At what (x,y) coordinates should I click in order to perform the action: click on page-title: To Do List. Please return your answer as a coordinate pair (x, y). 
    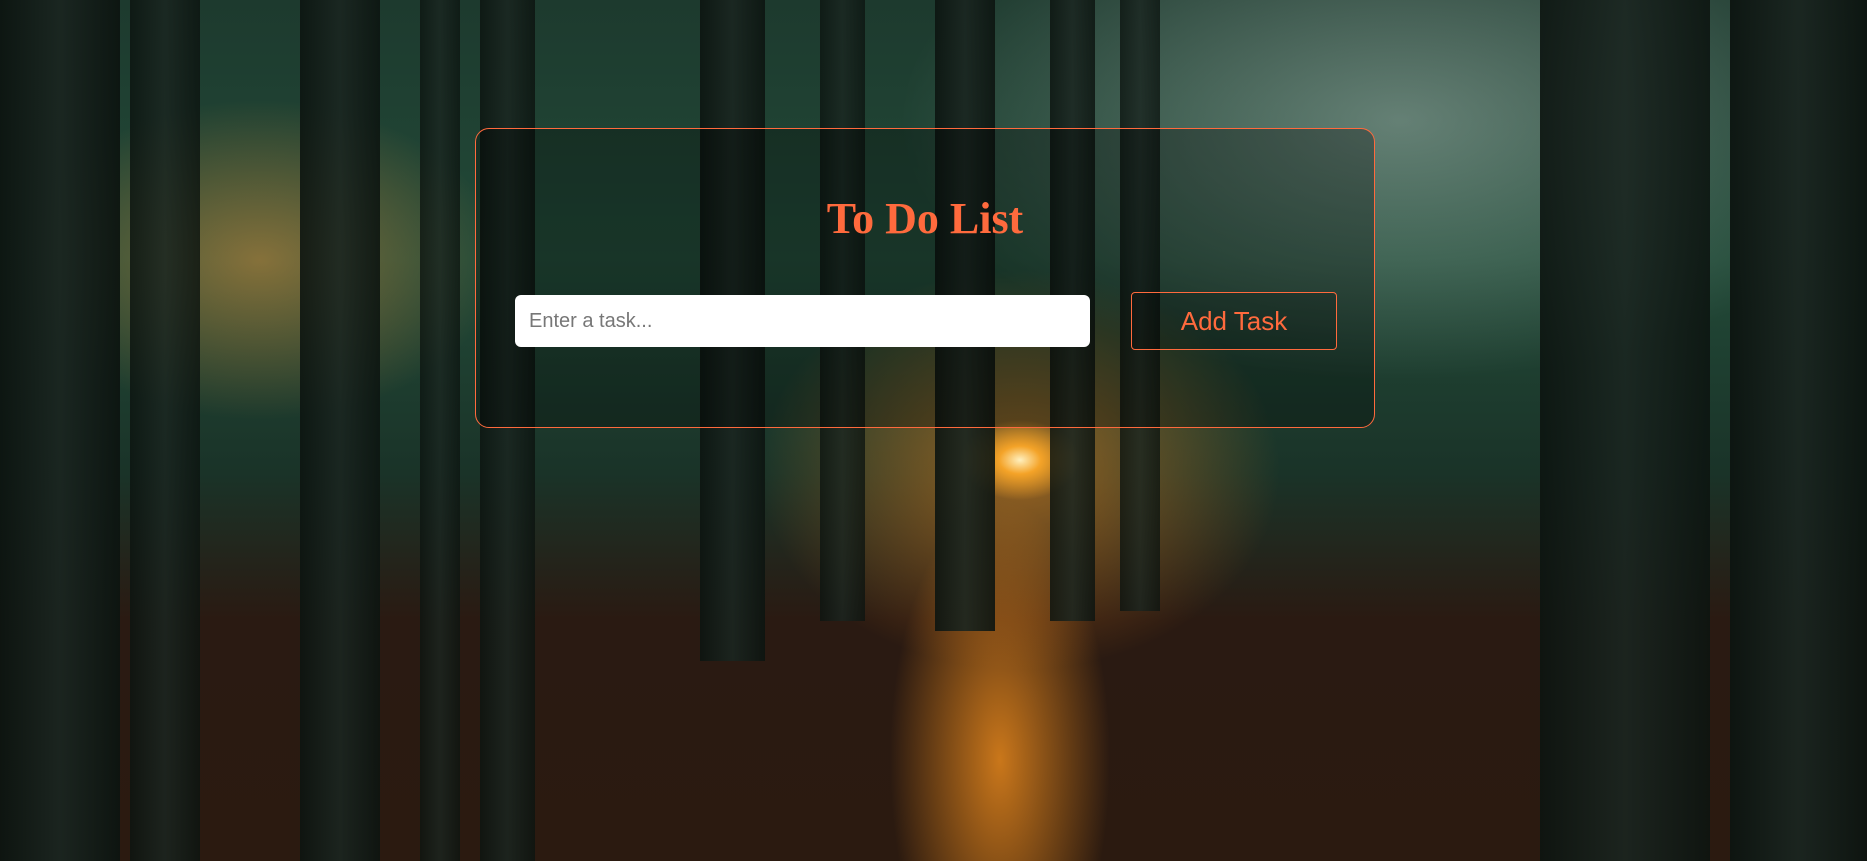
    Looking at the image, I should click on (925, 218).